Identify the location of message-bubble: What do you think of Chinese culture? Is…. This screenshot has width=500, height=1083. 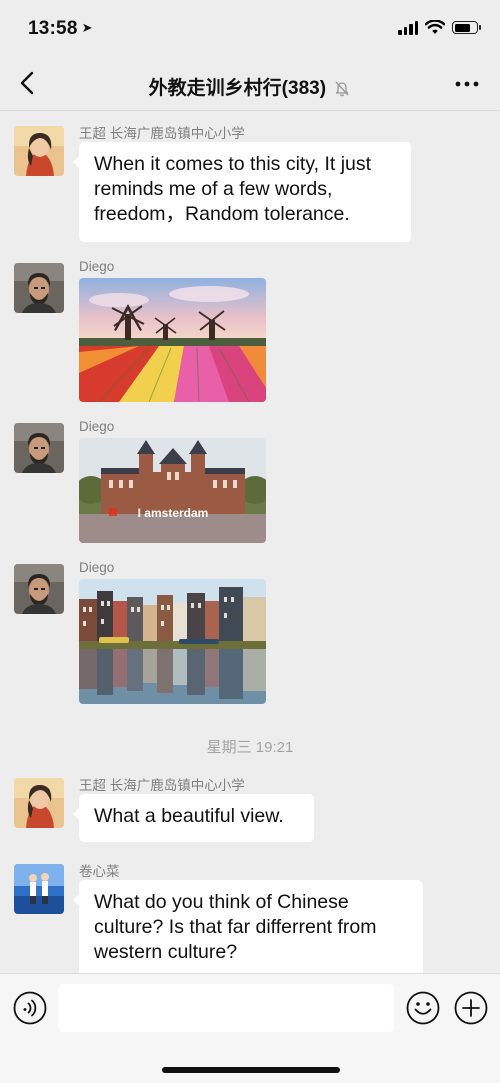
(248, 926).